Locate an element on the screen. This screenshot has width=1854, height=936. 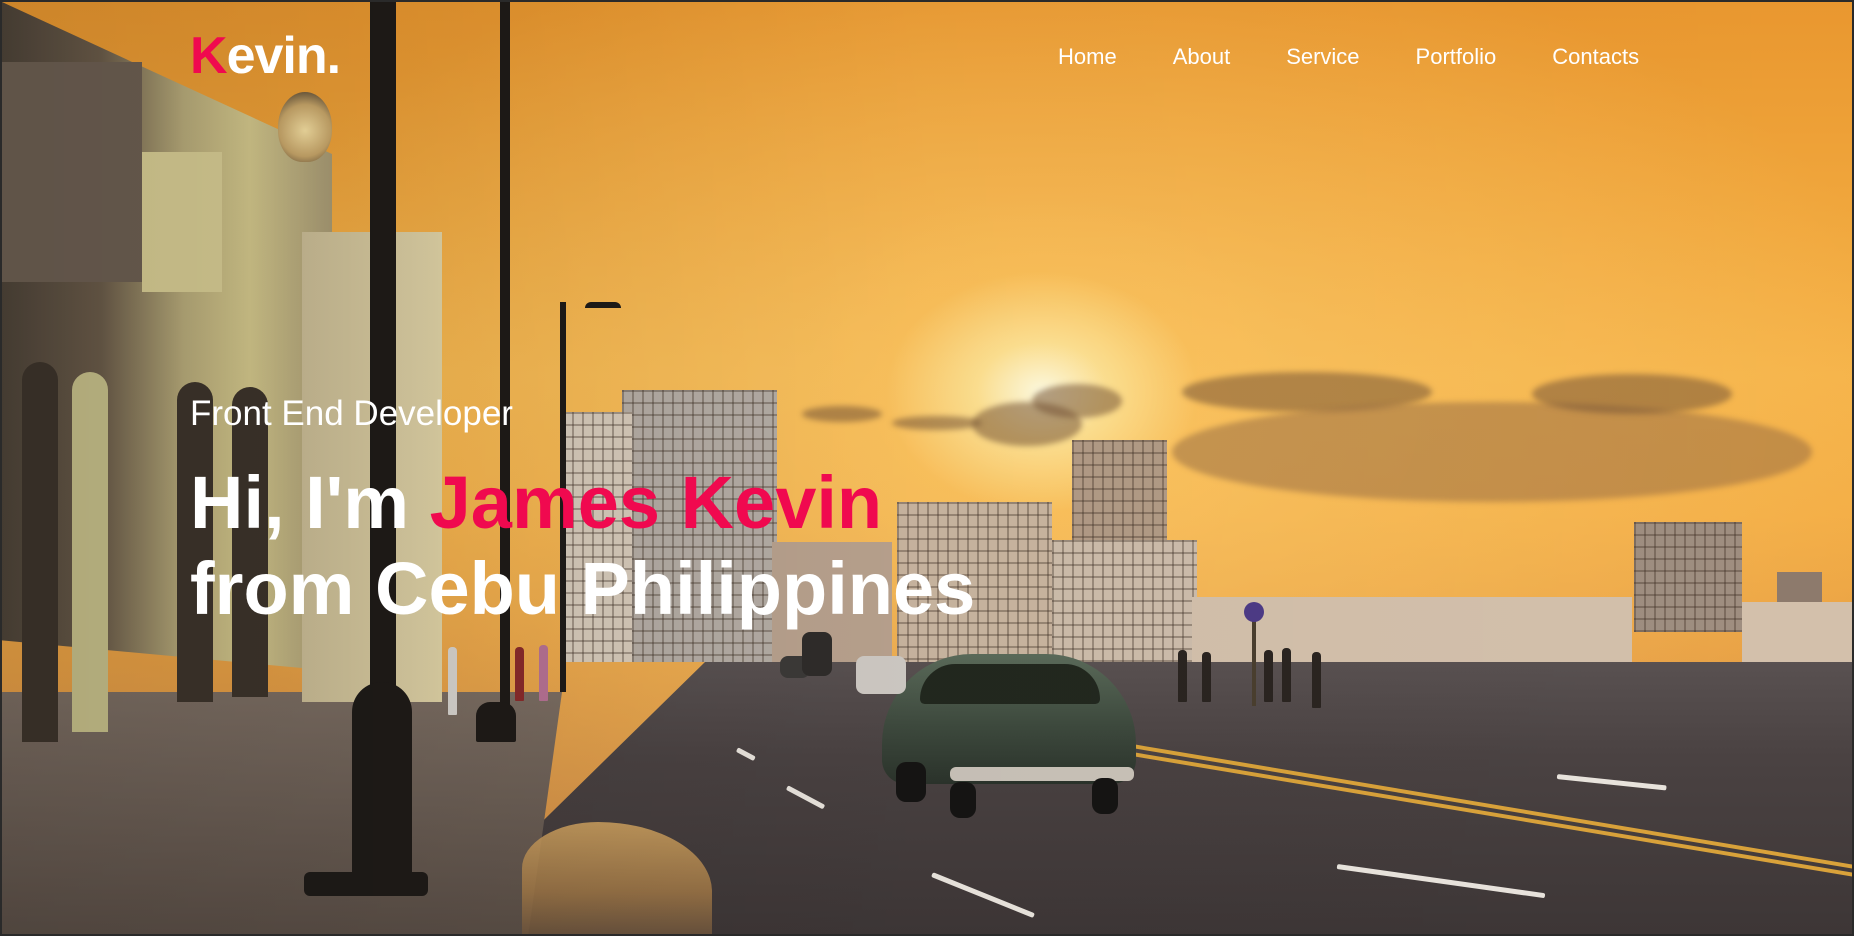
nav-link-about: About is located at coordinates (1202, 57).